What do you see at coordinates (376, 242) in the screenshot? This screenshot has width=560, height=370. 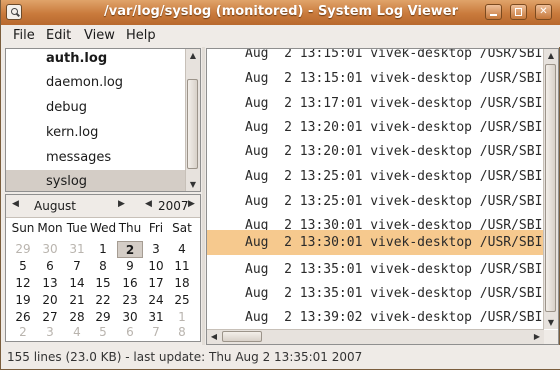 I see `log-line-highlighted: Aug 2 13:30:01 vivek-desktop /USR/SBI` at bounding box center [376, 242].